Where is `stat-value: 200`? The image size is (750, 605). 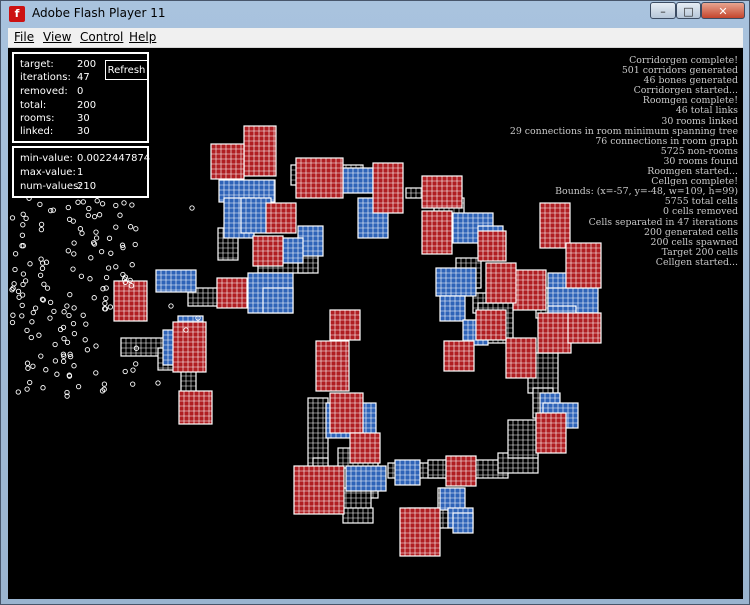
stat-value: 200 is located at coordinates (87, 105).